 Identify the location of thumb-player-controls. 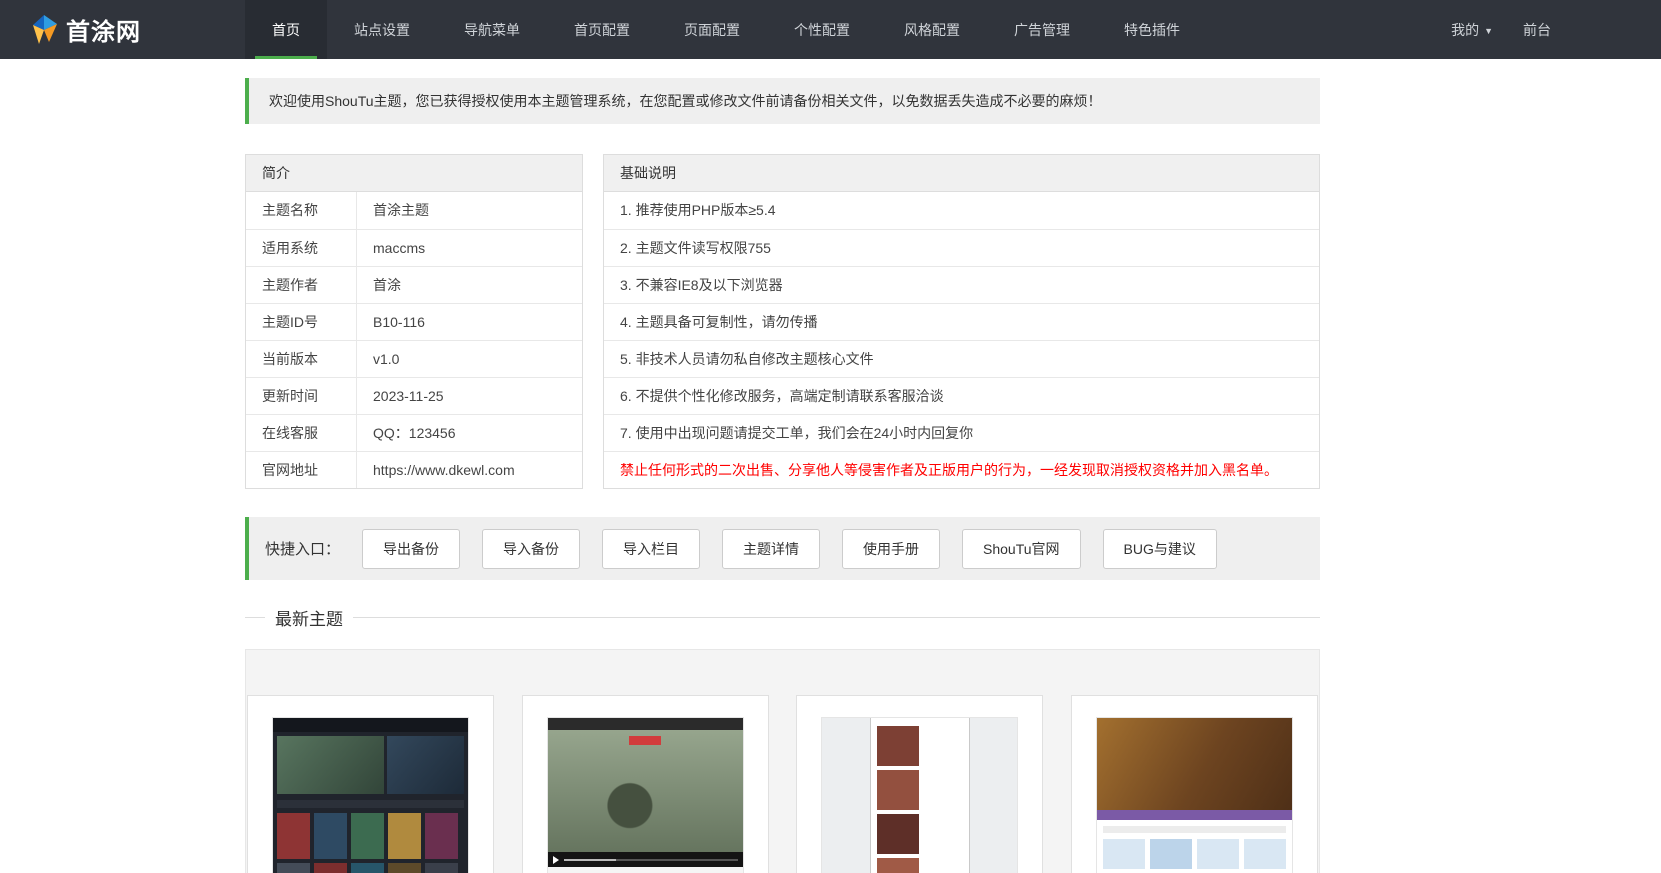
(645, 859).